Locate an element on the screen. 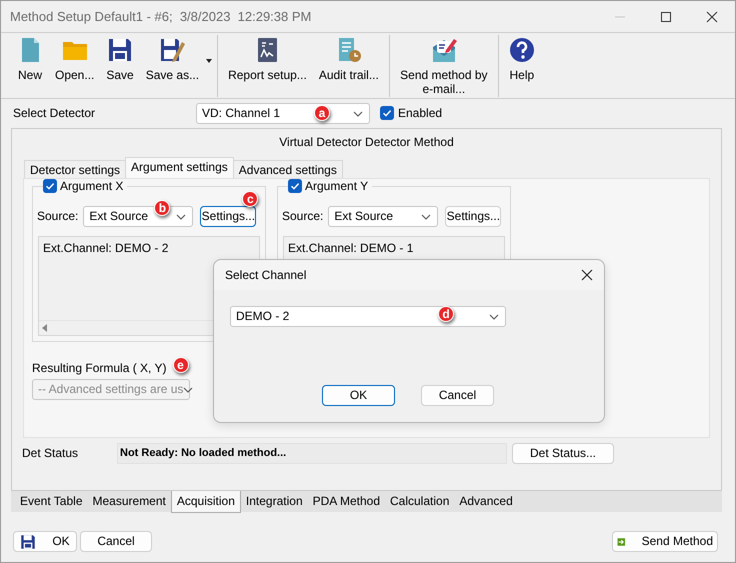 This screenshot has height=563, width=736. window-title: Method Setup Default1 - #6; 3/8/2023 12:29:38 PM is located at coordinates (161, 16).